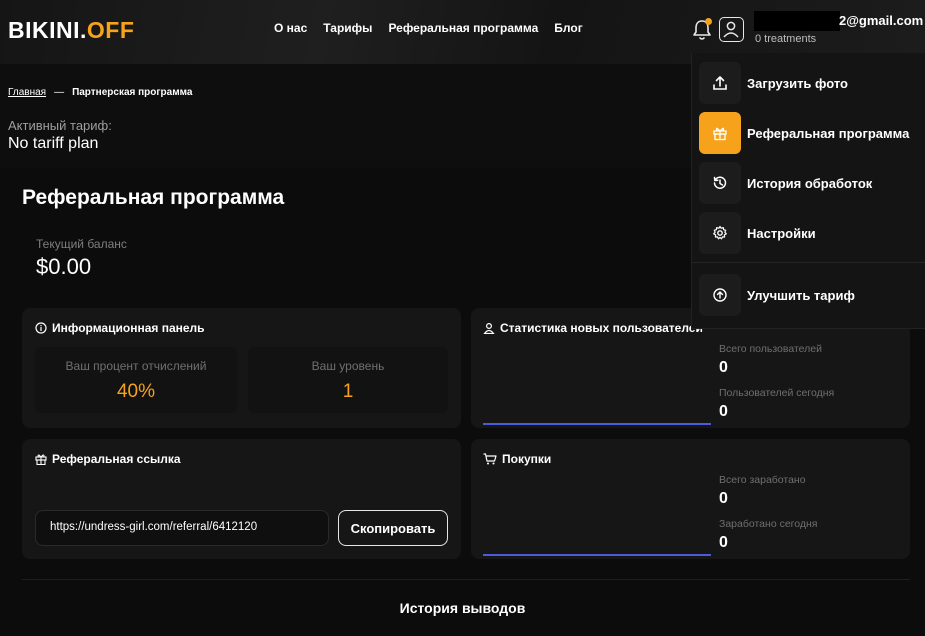 This screenshot has width=925, height=636. Describe the element at coordinates (723, 367) in the screenshot. I see `total-users-value: 0` at that location.